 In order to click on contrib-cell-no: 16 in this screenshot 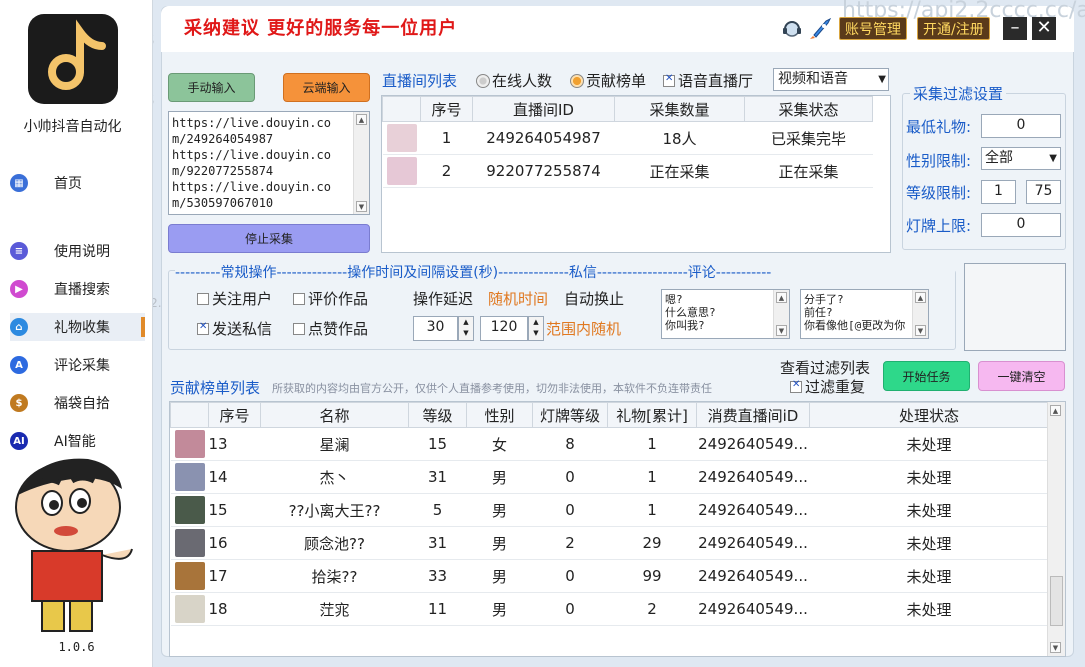, I will do `click(234, 543)`.